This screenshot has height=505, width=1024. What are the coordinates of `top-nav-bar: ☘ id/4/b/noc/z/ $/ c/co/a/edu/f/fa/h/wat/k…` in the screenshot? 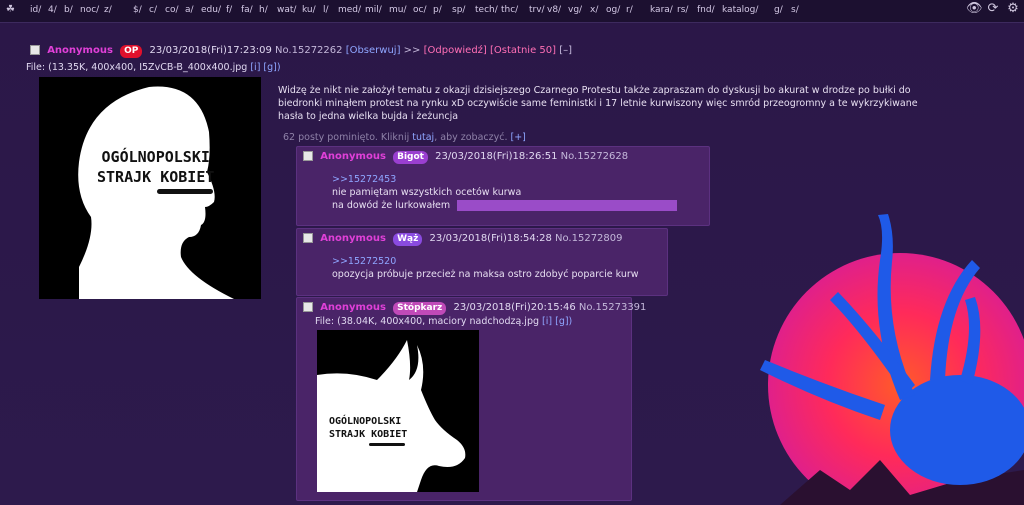 It's located at (512, 11).